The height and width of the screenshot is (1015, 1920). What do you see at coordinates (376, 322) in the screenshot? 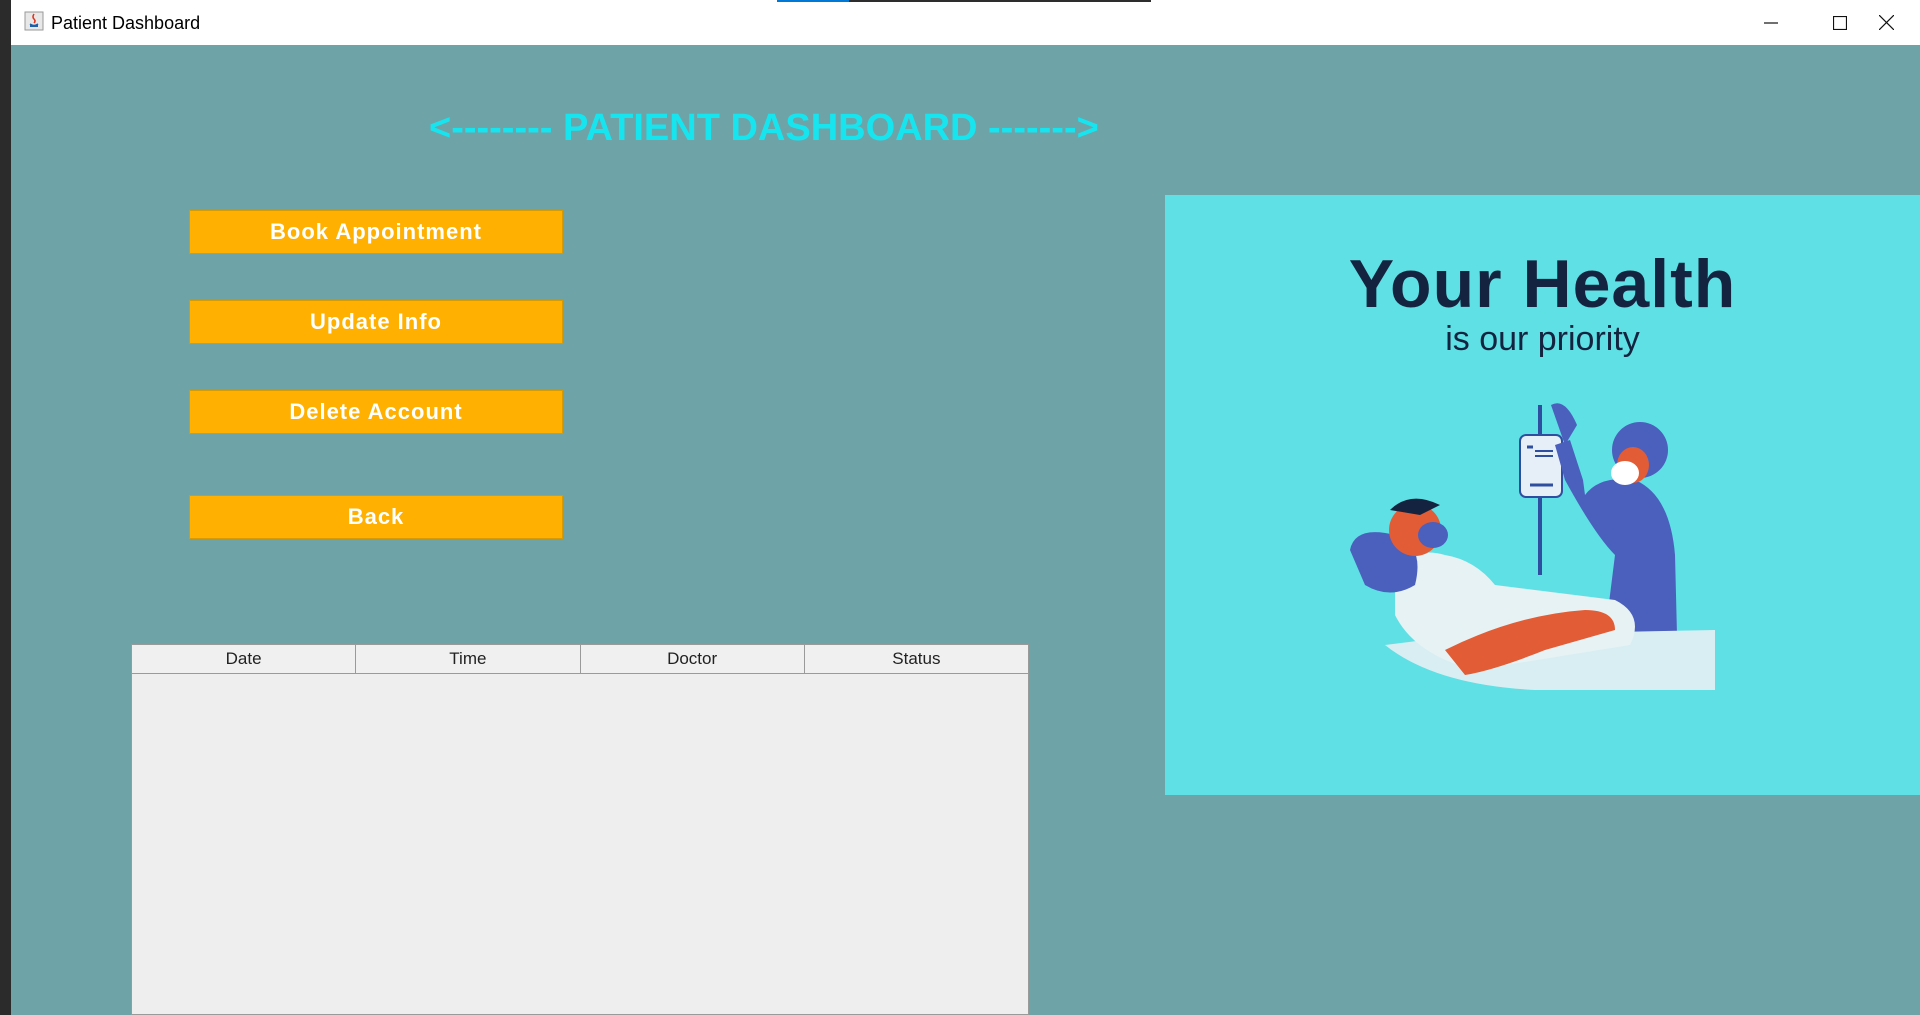
I see `update-info-button: Update Info` at bounding box center [376, 322].